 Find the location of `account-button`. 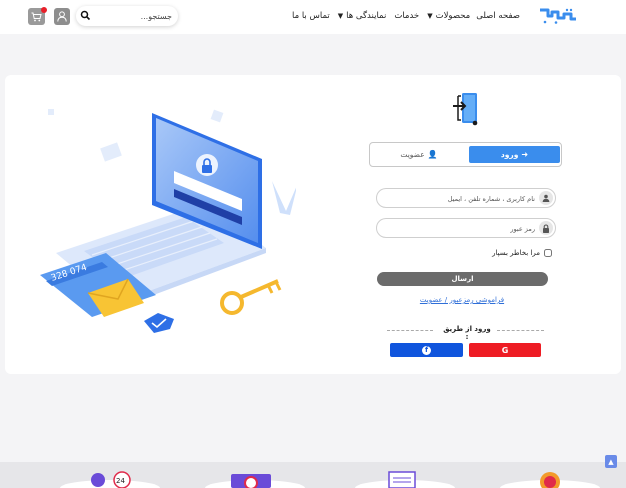

account-button is located at coordinates (62, 16).